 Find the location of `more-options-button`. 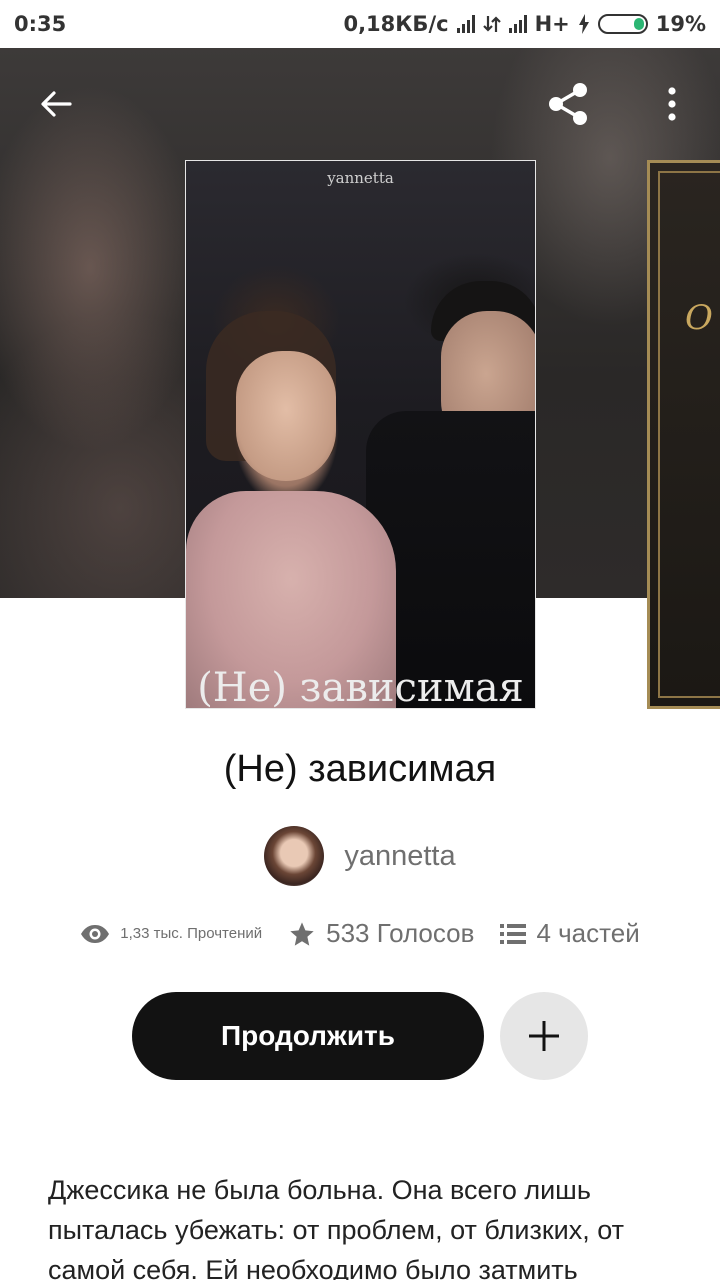

more-options-button is located at coordinates (672, 104).